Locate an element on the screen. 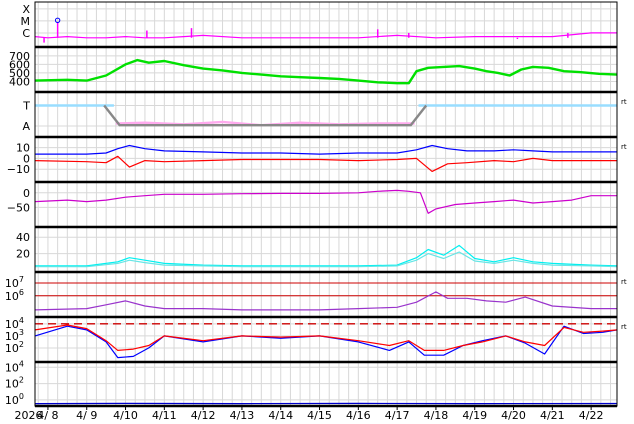 The image size is (634, 424). x-tick-label: 4/10 is located at coordinates (125, 415).